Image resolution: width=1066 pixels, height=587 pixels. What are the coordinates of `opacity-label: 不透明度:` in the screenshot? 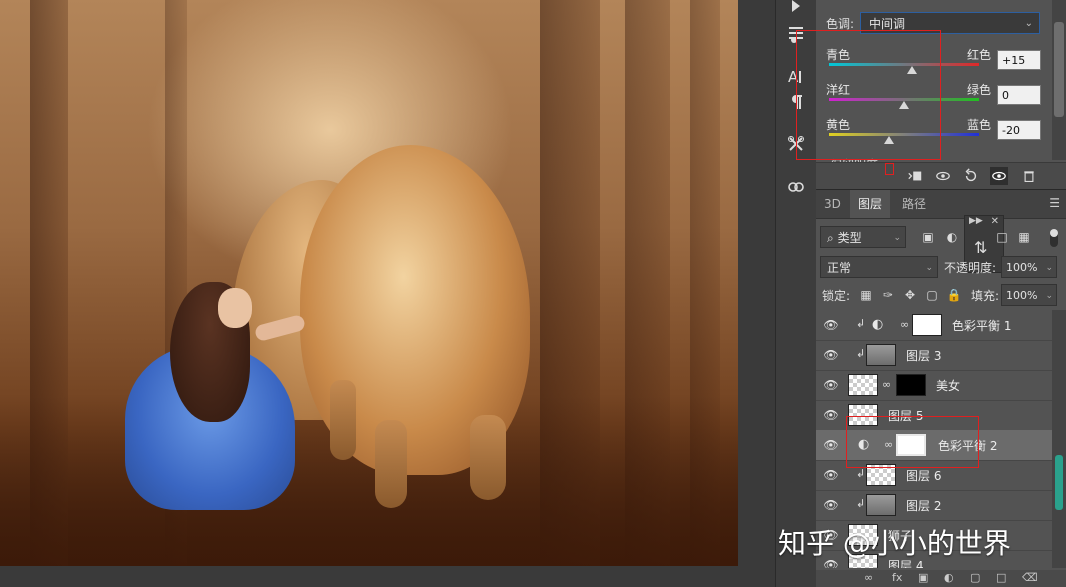 It's located at (970, 268).